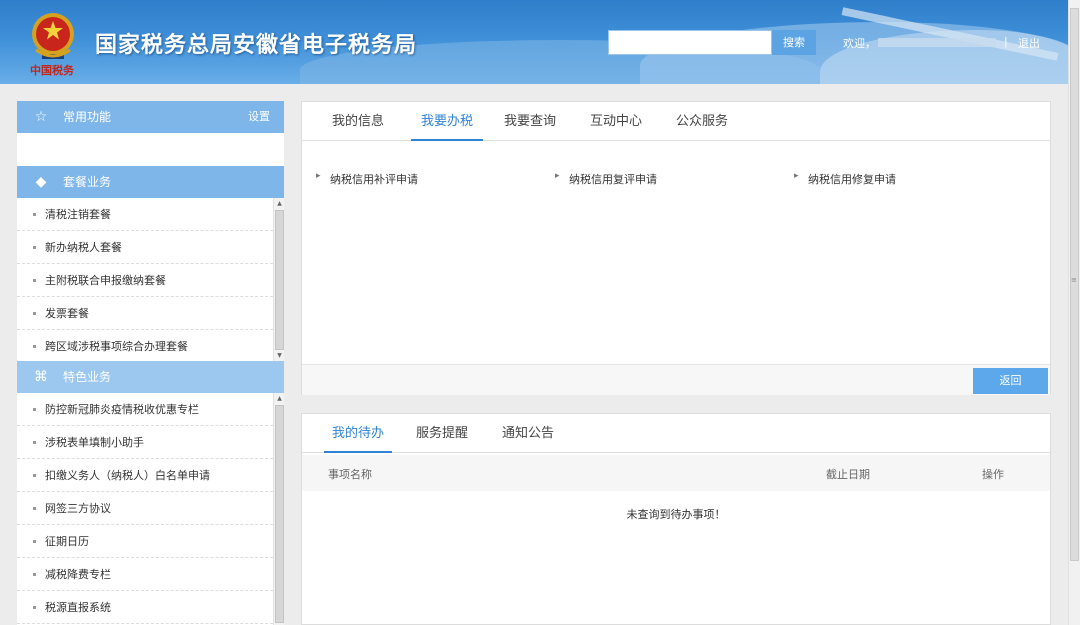 The height and width of the screenshot is (625, 1080). What do you see at coordinates (358, 433) in the screenshot?
I see `tab-my-todo: 我的待办` at bounding box center [358, 433].